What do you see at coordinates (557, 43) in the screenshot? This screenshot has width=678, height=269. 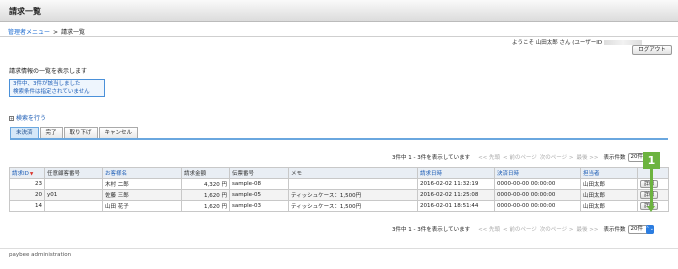 I see `welcome-text: ようこそ 山田太郎 さん (ユーザーID` at bounding box center [557, 43].